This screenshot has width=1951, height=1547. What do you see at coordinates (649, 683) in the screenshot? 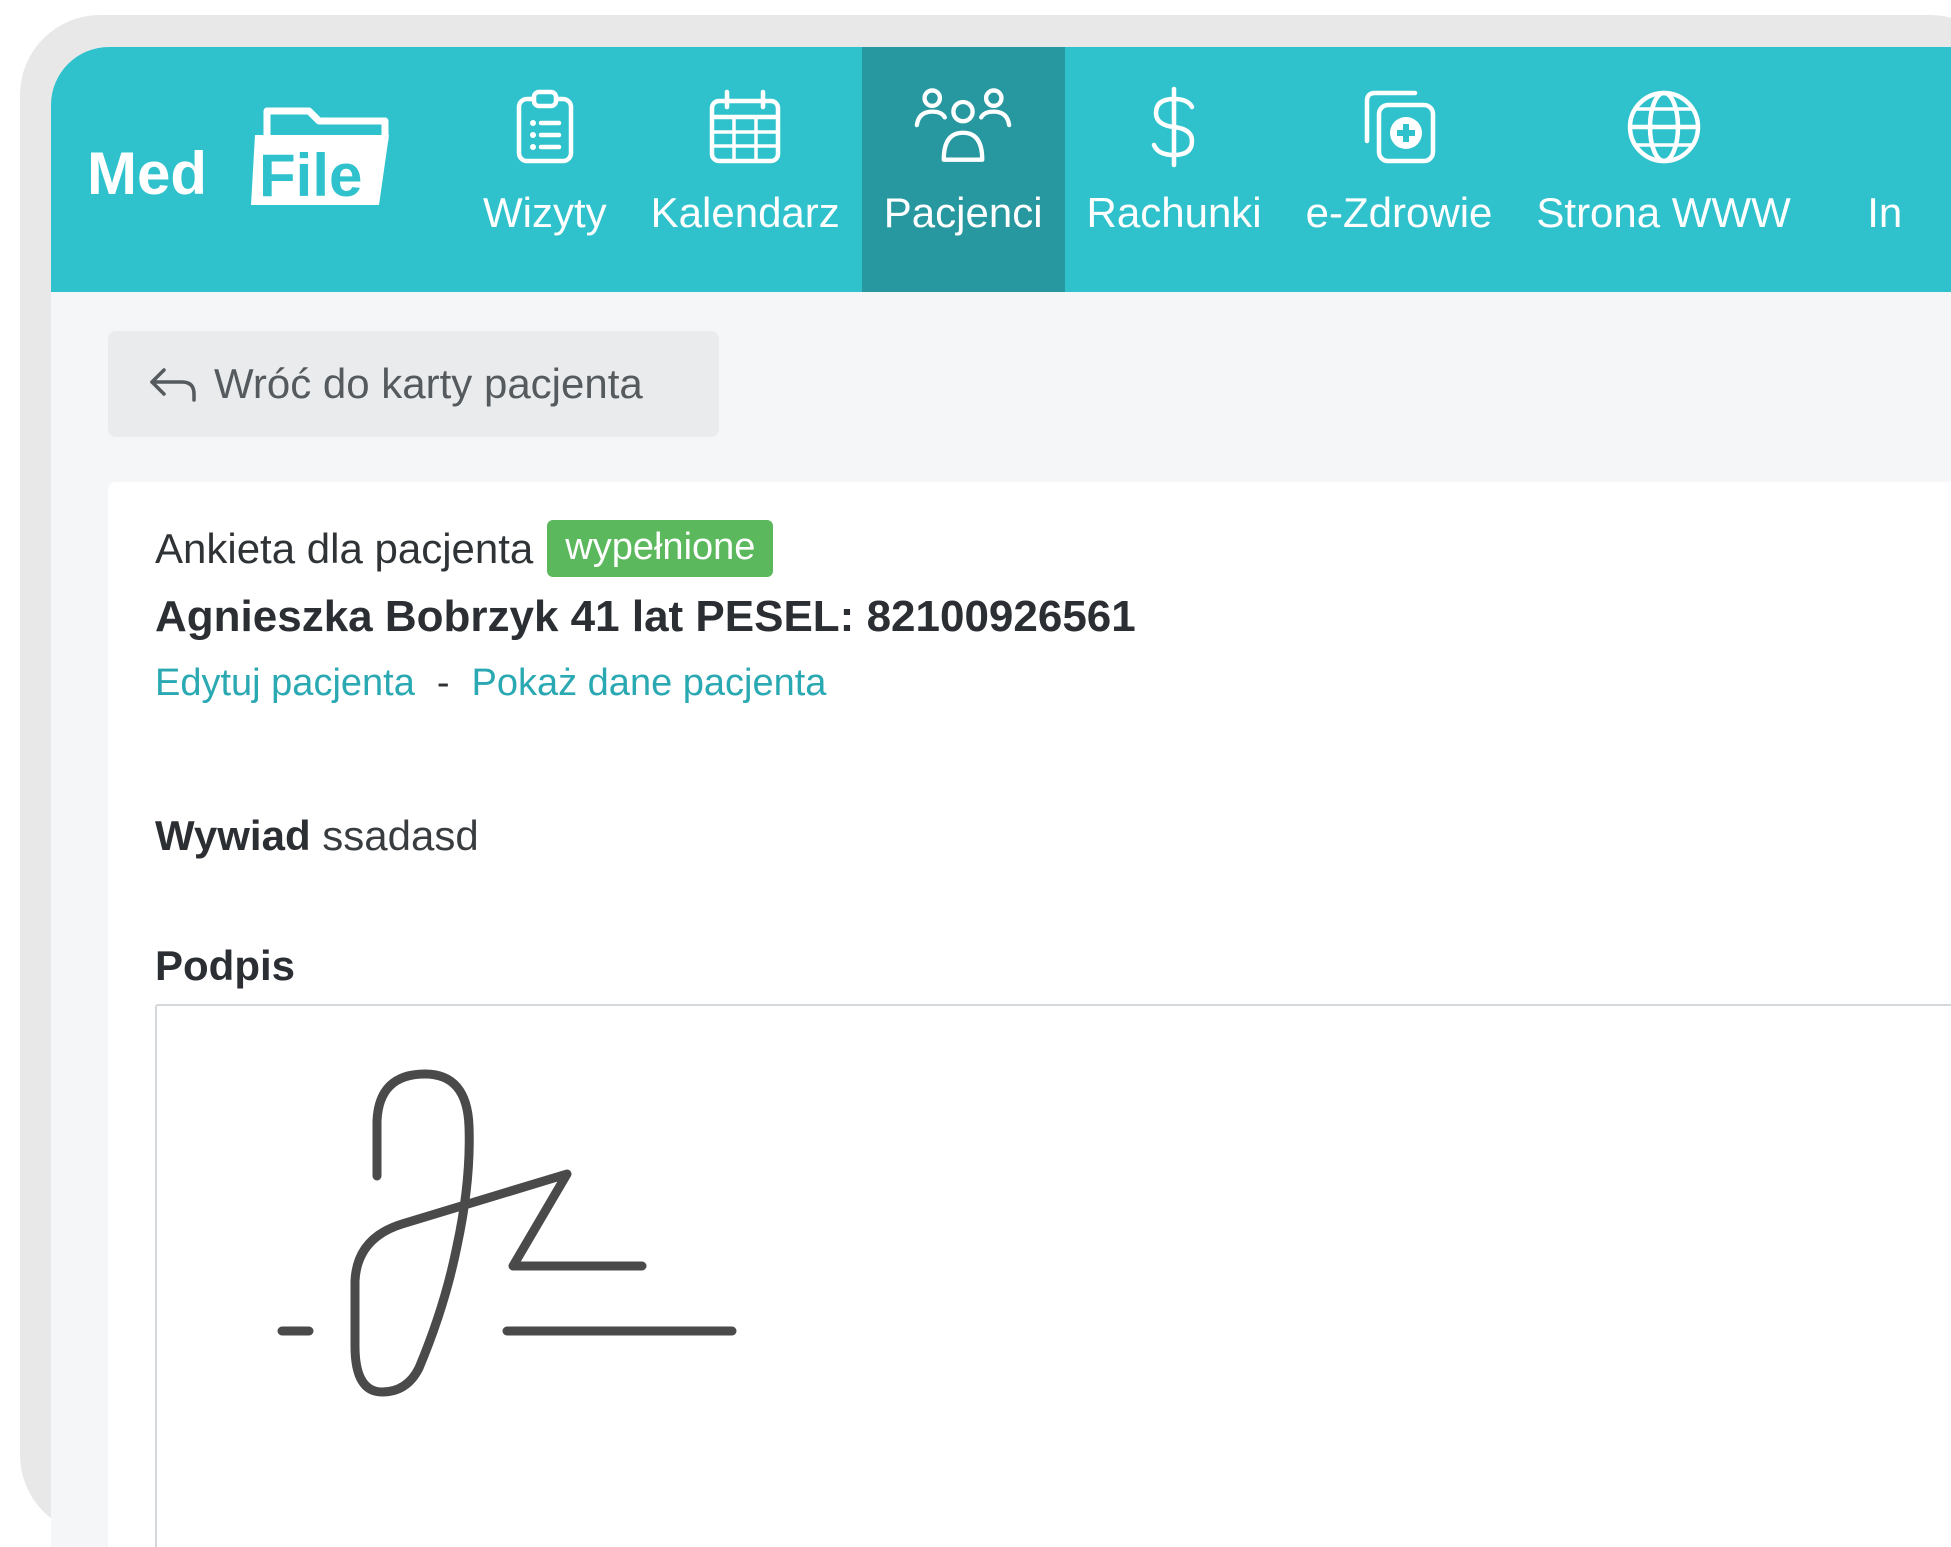
I see `show-patient-data-link: Pokaż dane pacjenta` at bounding box center [649, 683].